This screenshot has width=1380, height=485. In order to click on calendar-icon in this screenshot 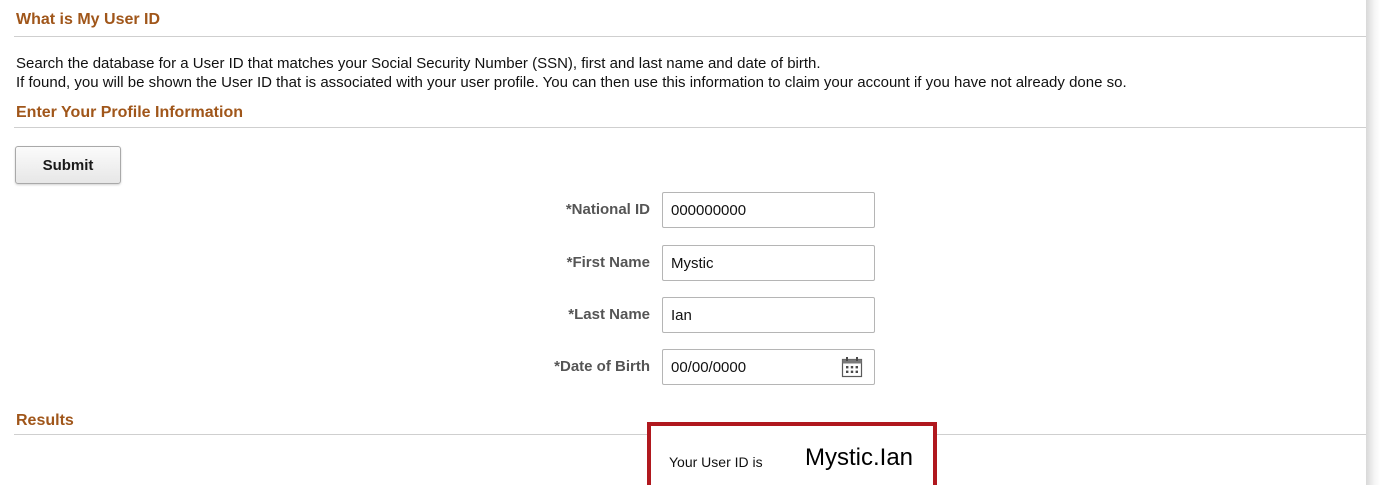, I will do `click(852, 367)`.